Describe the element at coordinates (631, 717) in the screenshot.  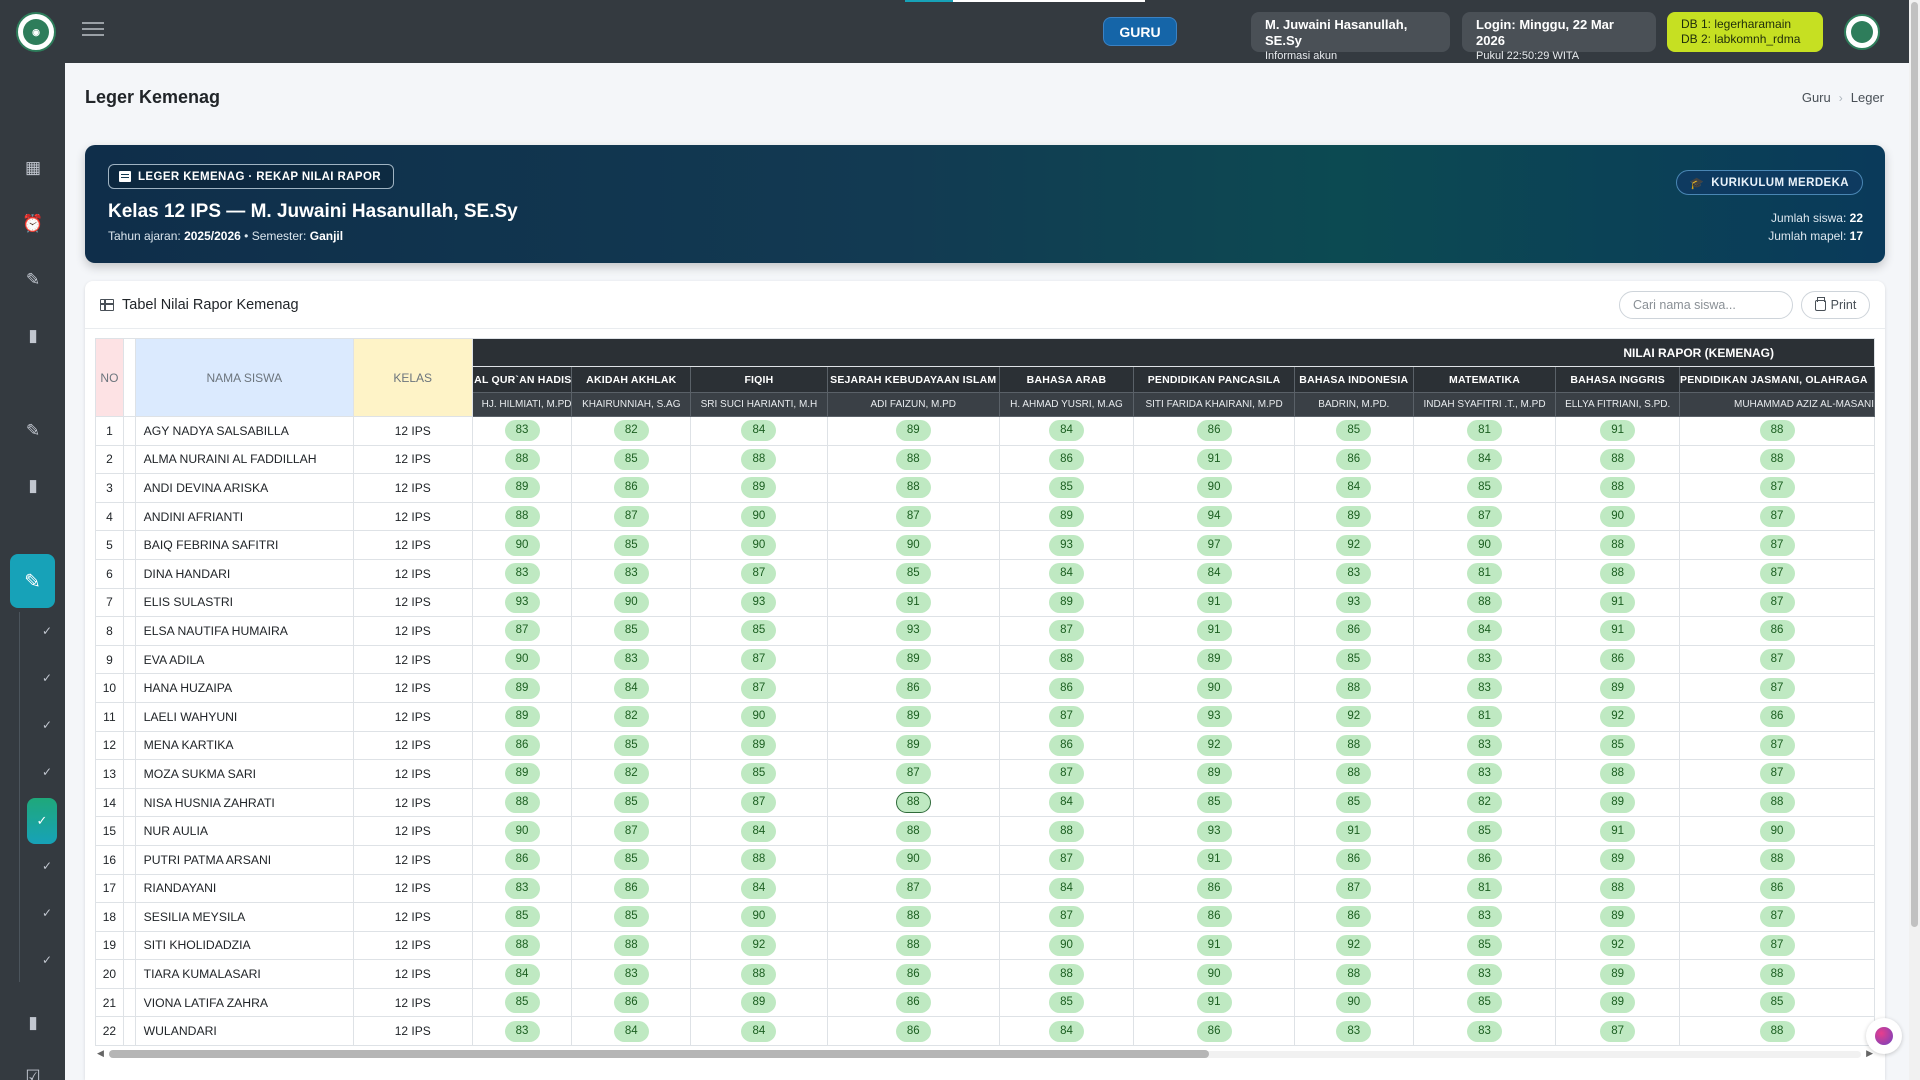
I see `score-pill: 82` at that location.